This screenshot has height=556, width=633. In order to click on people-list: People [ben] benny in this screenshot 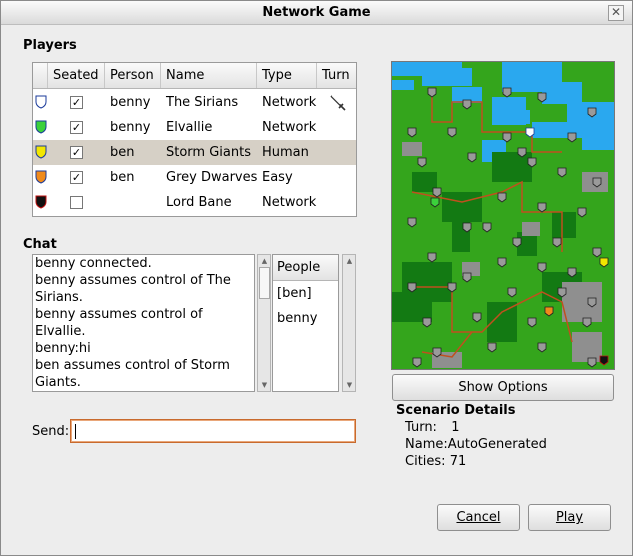, I will do `click(305, 323)`.